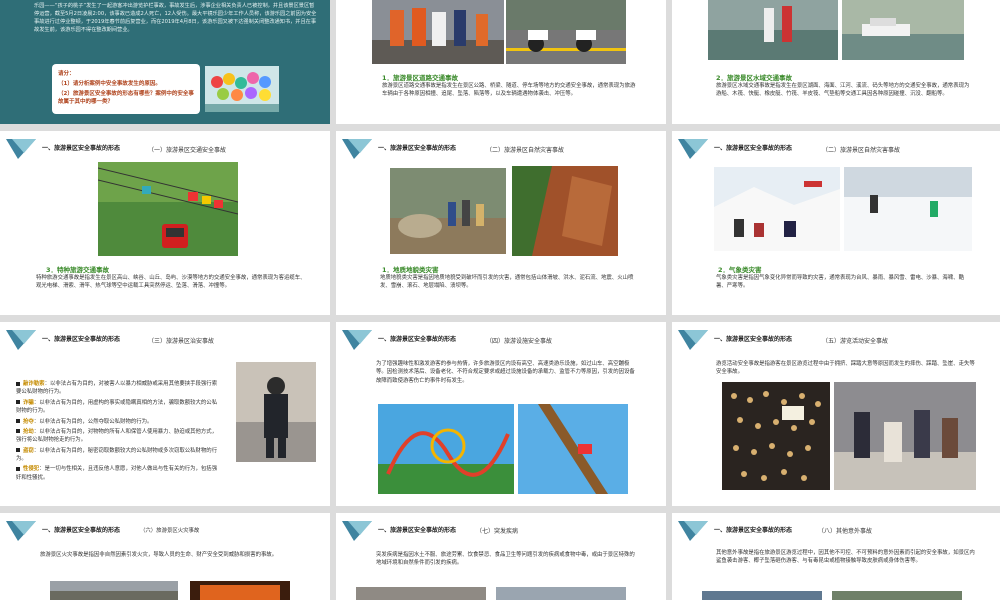 This screenshot has height=600, width=1000. Describe the element at coordinates (776, 436) in the screenshot. I see `crowd-photo` at that location.